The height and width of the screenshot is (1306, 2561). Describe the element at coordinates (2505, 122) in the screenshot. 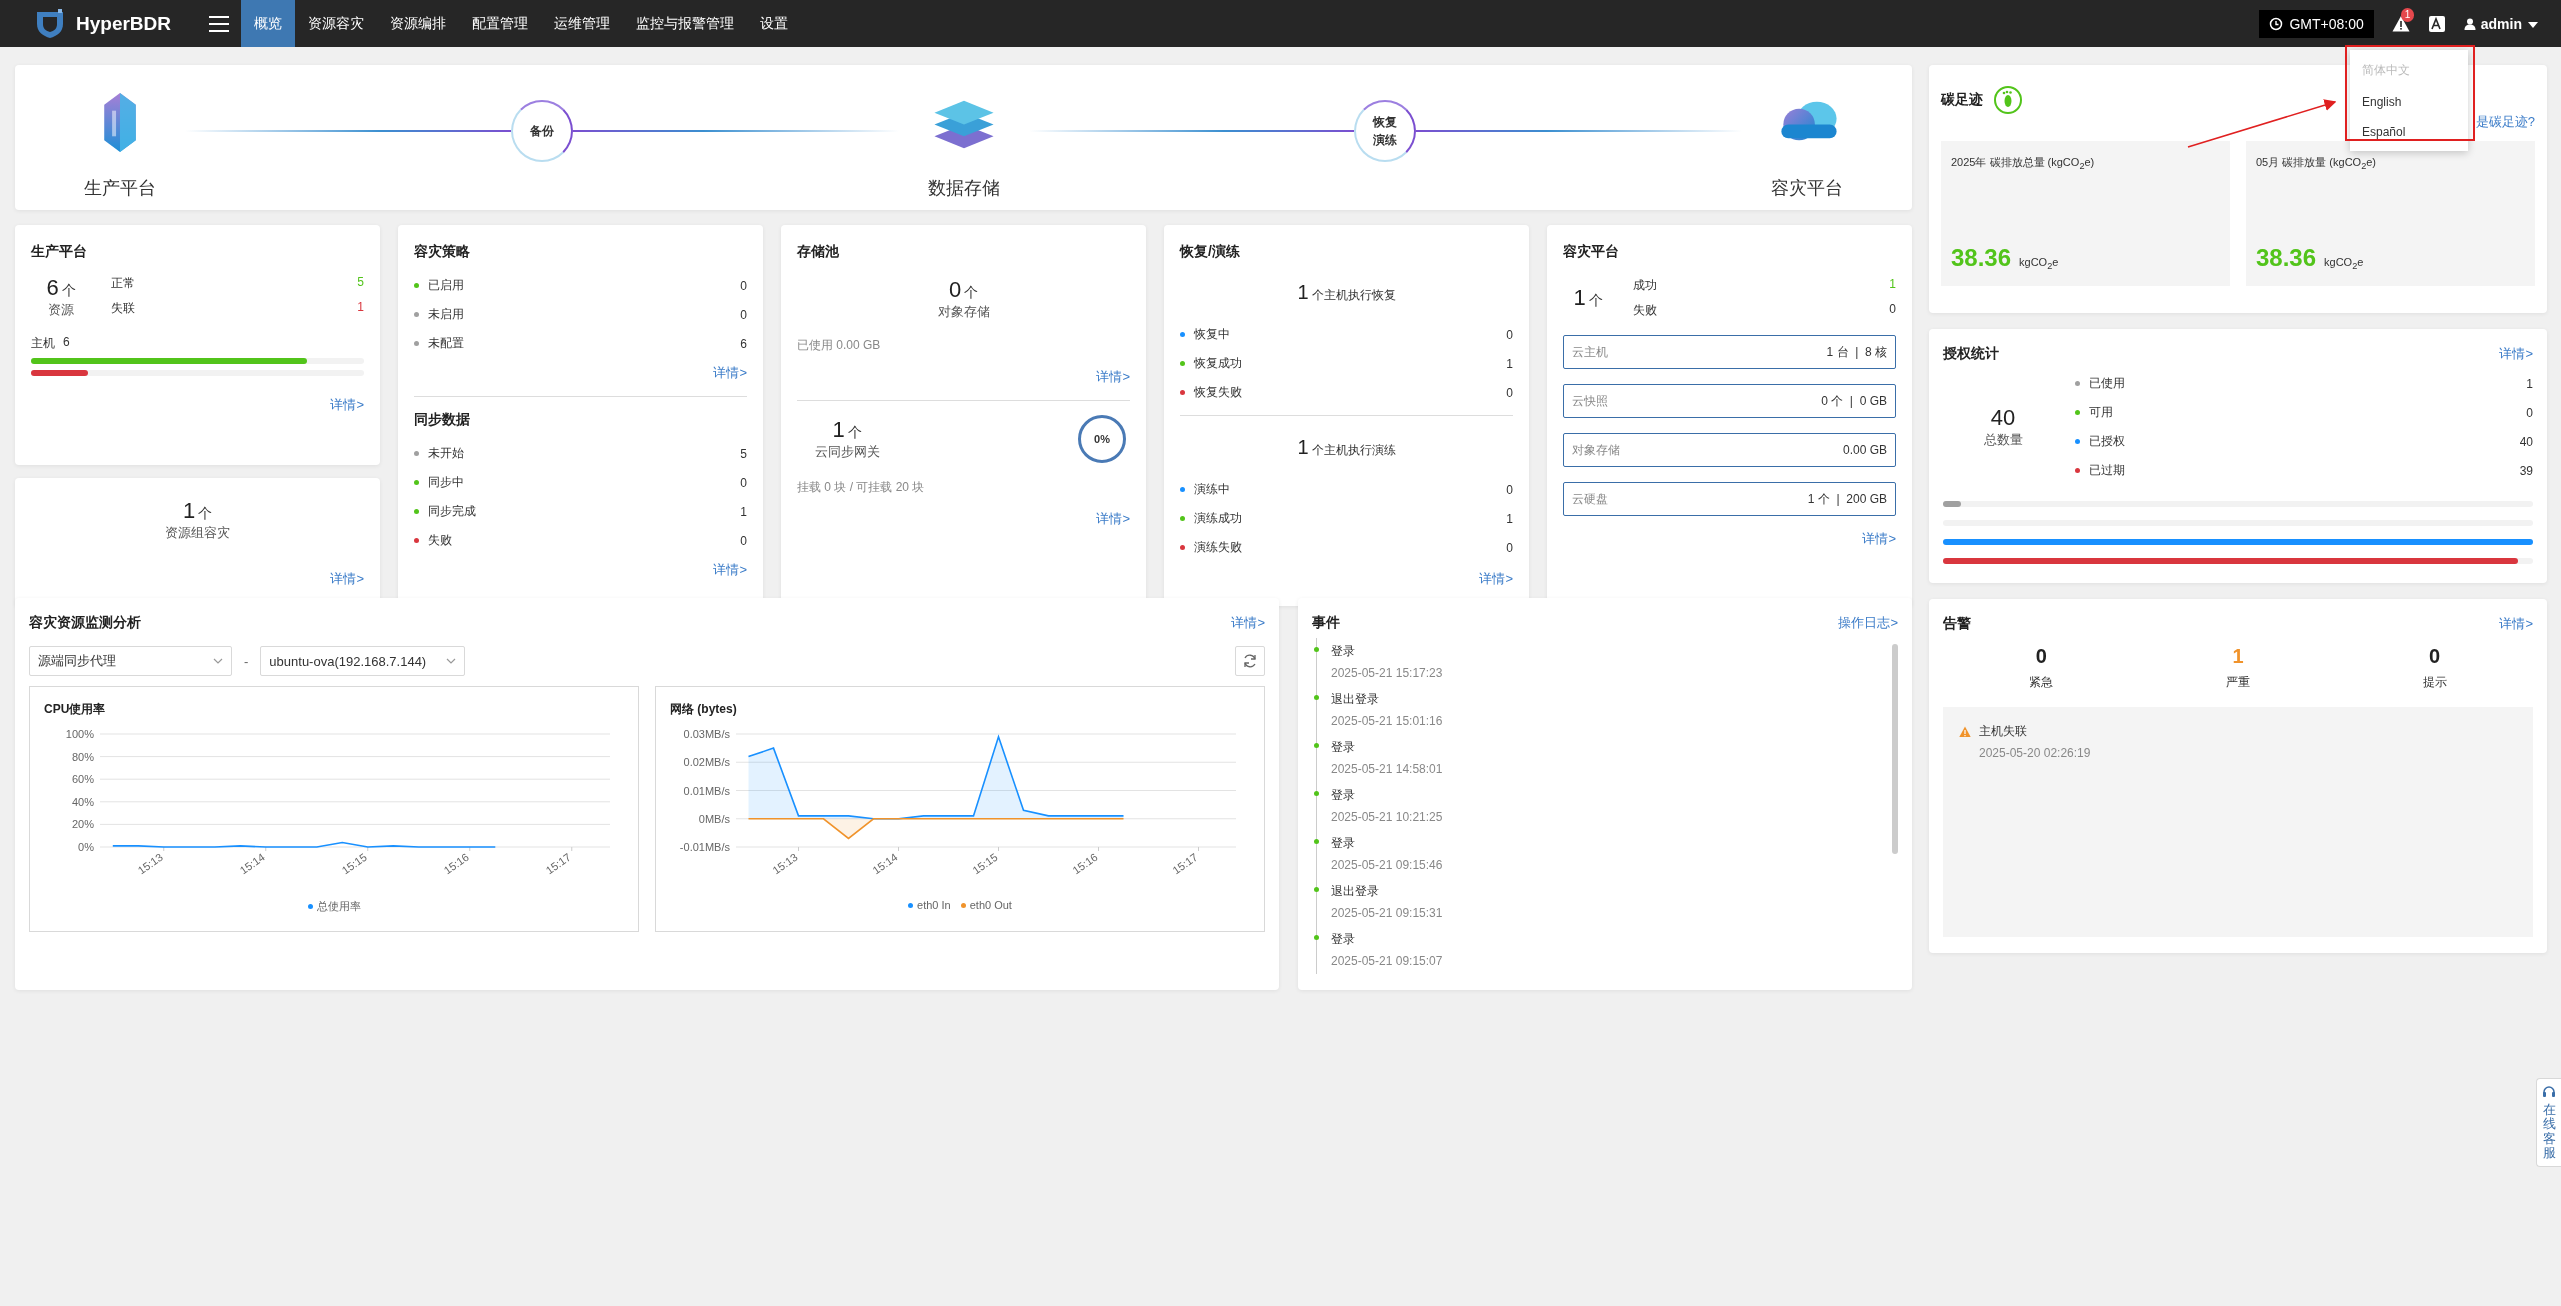

I see `help-link: 是碳足迹?` at that location.